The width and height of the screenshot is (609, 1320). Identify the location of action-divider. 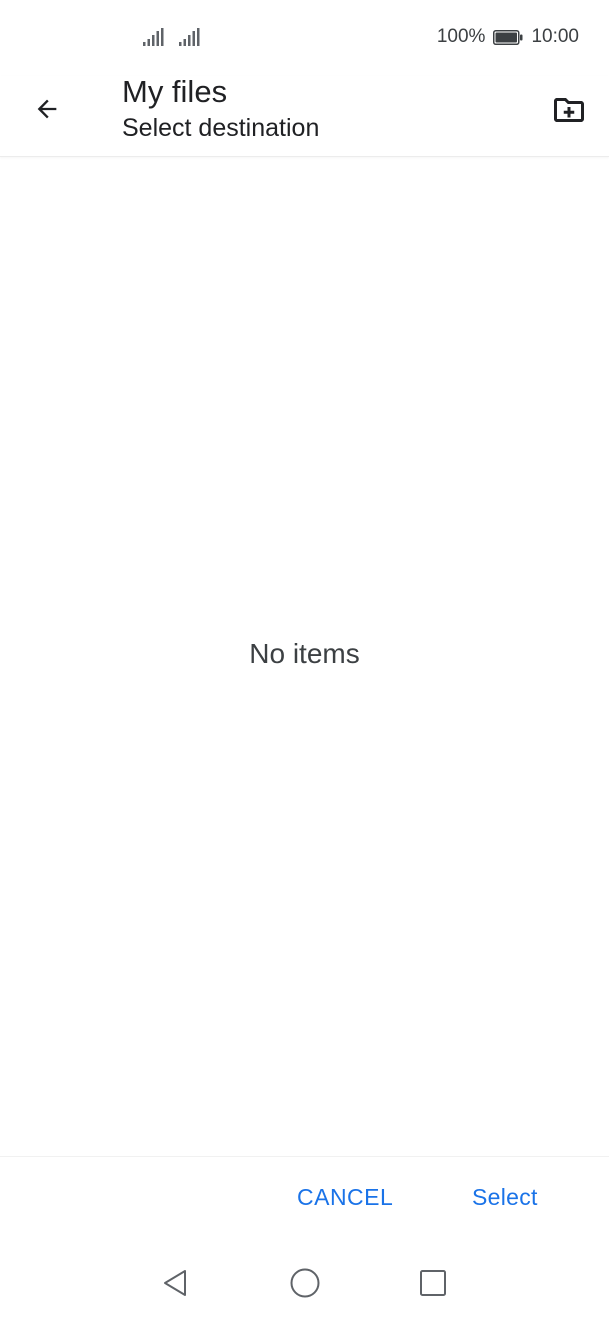
(304, 1156).